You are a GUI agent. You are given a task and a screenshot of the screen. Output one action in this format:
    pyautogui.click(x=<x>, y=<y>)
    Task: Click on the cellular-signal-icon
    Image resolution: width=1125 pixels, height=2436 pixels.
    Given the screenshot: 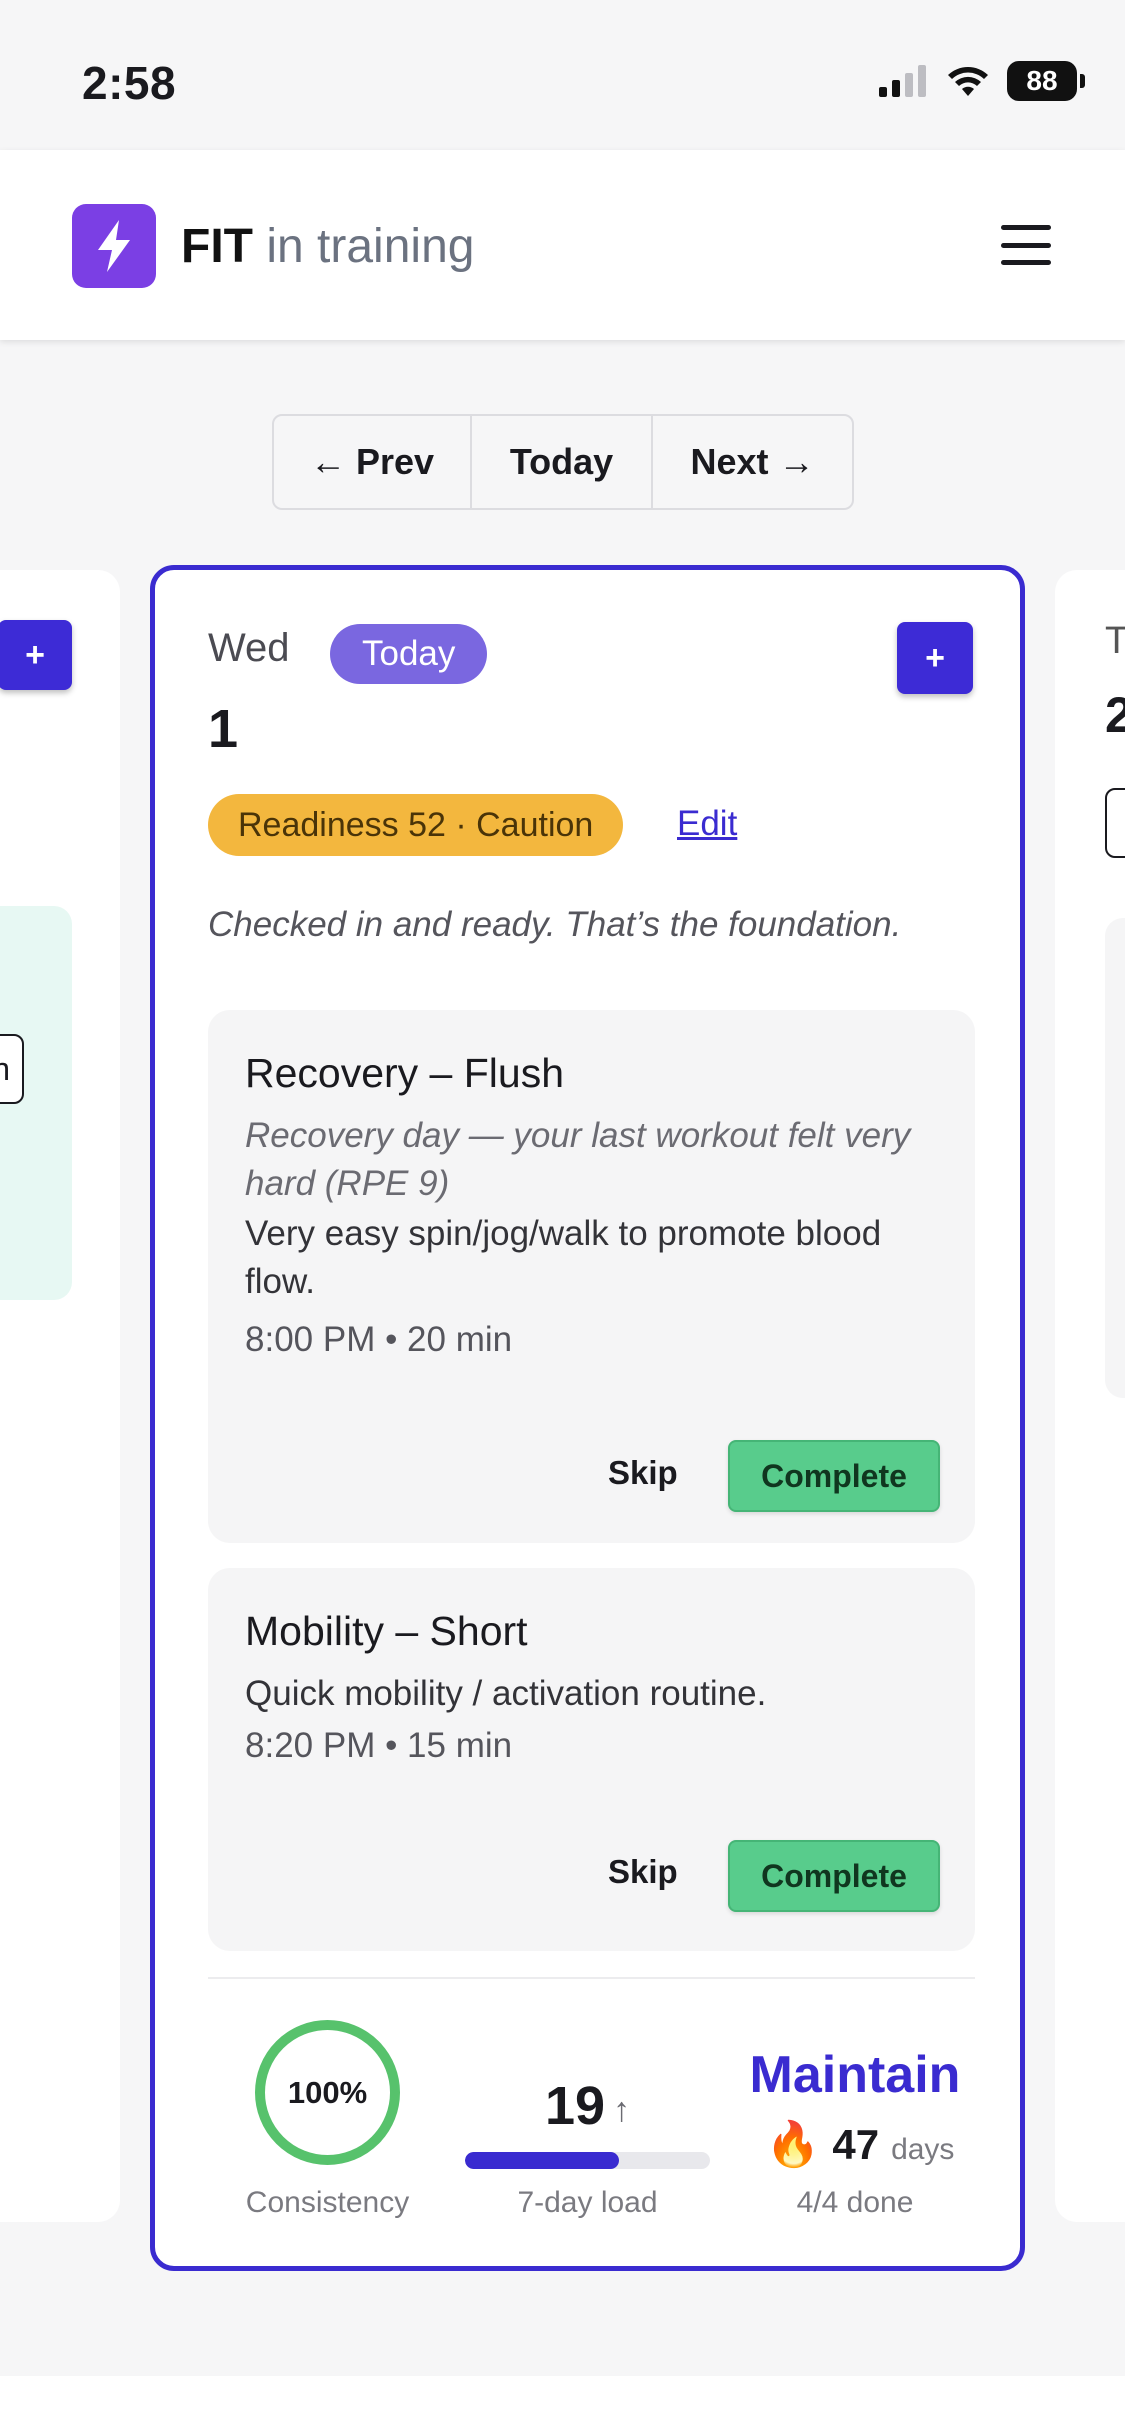 What is the action you would take?
    pyautogui.click(x=902, y=81)
    